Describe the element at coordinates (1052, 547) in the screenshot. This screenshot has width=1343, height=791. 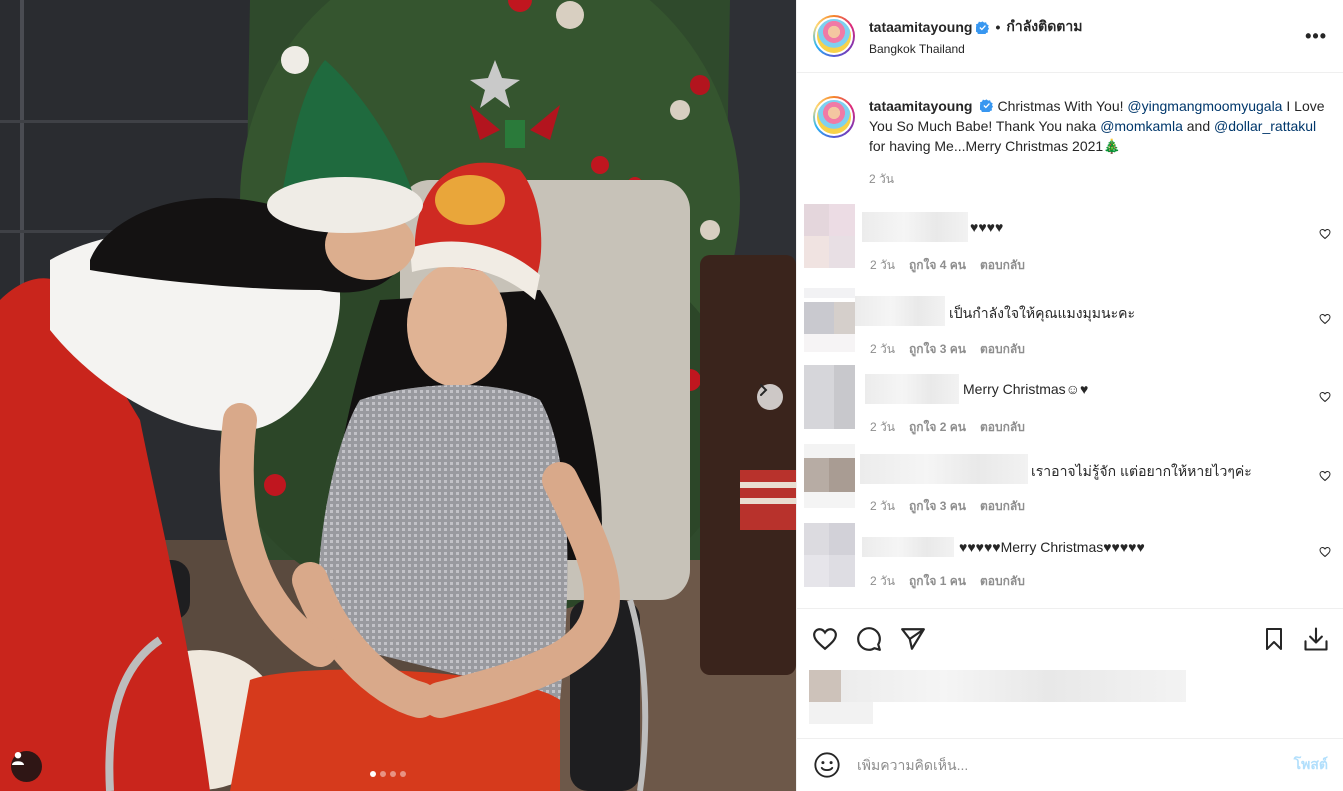
I see `comment-text: ♥♥♥♥♥Merry Christmas♥♥♥♥♥` at that location.